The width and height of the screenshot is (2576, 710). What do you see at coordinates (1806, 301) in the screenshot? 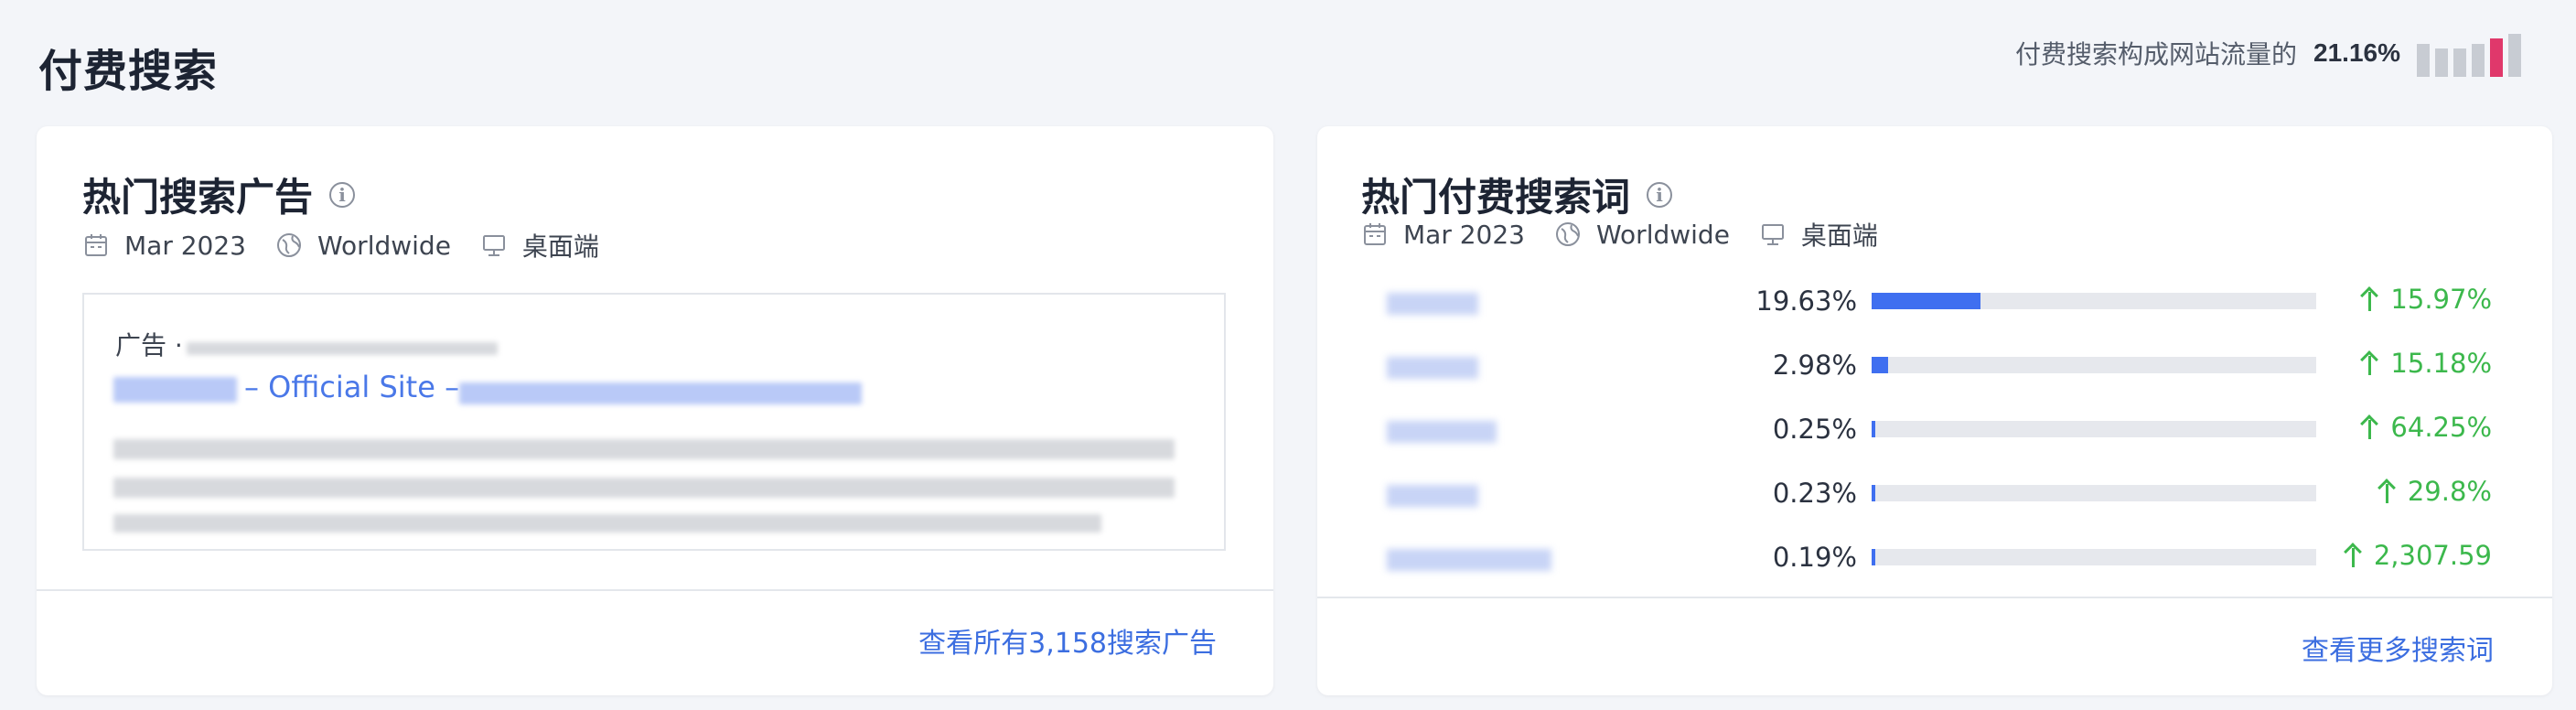
I see `keyword-traffic-share: 19.63%` at bounding box center [1806, 301].